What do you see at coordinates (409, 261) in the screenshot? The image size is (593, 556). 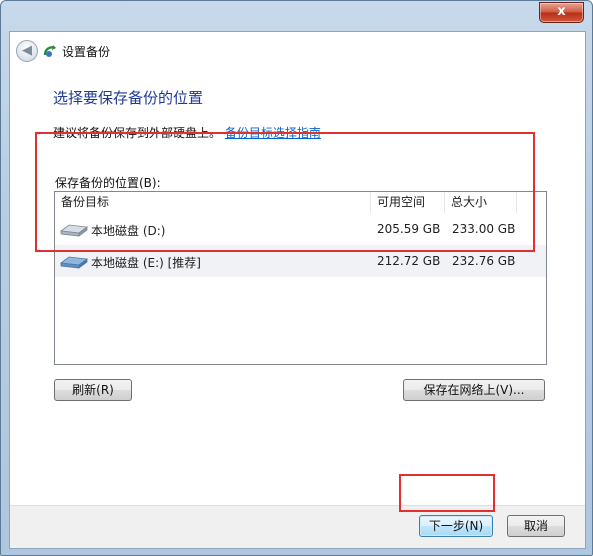 I see `drive-free-space: 212.72 GB` at bounding box center [409, 261].